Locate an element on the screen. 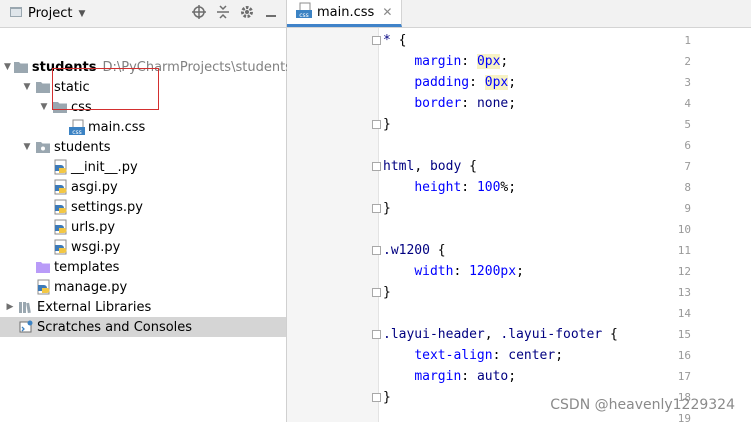  code-token: border is located at coordinates (438, 103).